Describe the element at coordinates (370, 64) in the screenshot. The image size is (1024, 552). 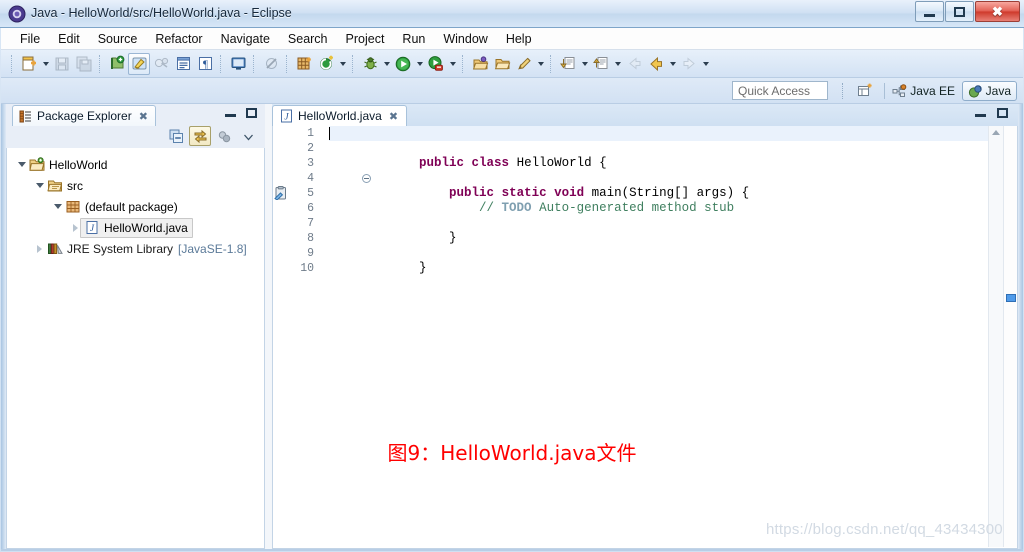
I see `debug-button` at that location.